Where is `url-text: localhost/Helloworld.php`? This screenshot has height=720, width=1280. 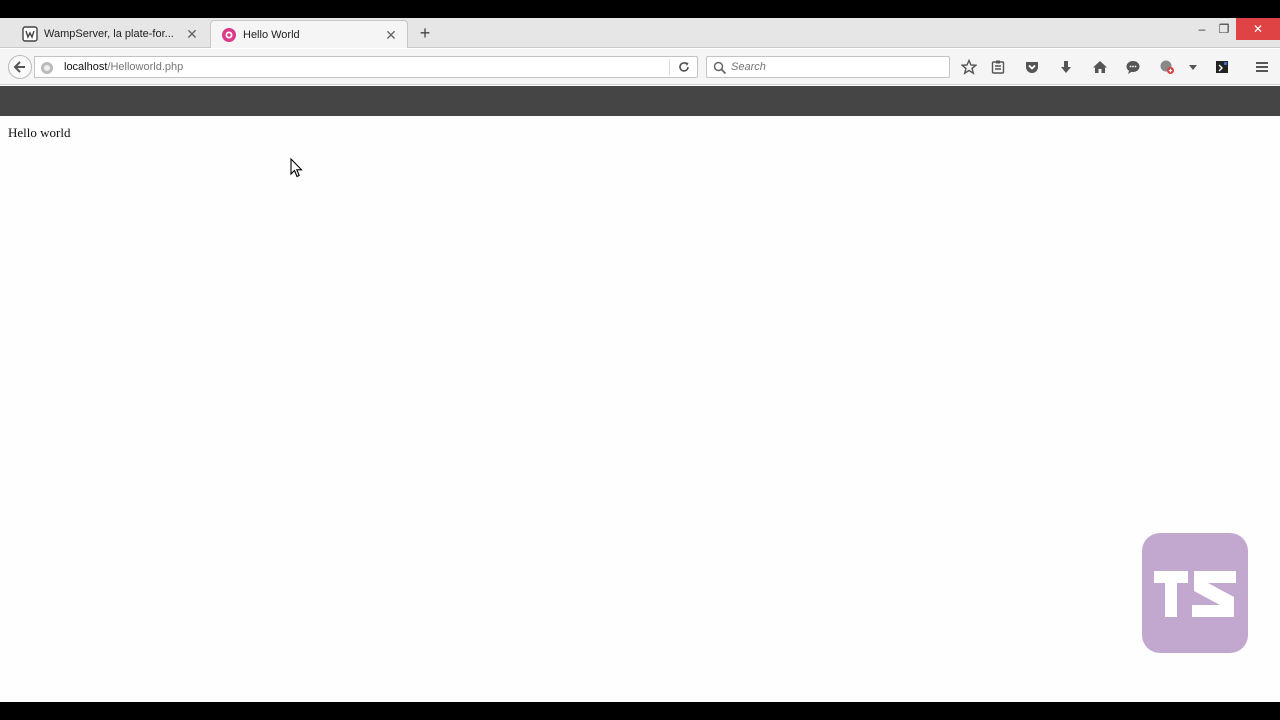 url-text: localhost/Helloworld.php is located at coordinates (123, 67).